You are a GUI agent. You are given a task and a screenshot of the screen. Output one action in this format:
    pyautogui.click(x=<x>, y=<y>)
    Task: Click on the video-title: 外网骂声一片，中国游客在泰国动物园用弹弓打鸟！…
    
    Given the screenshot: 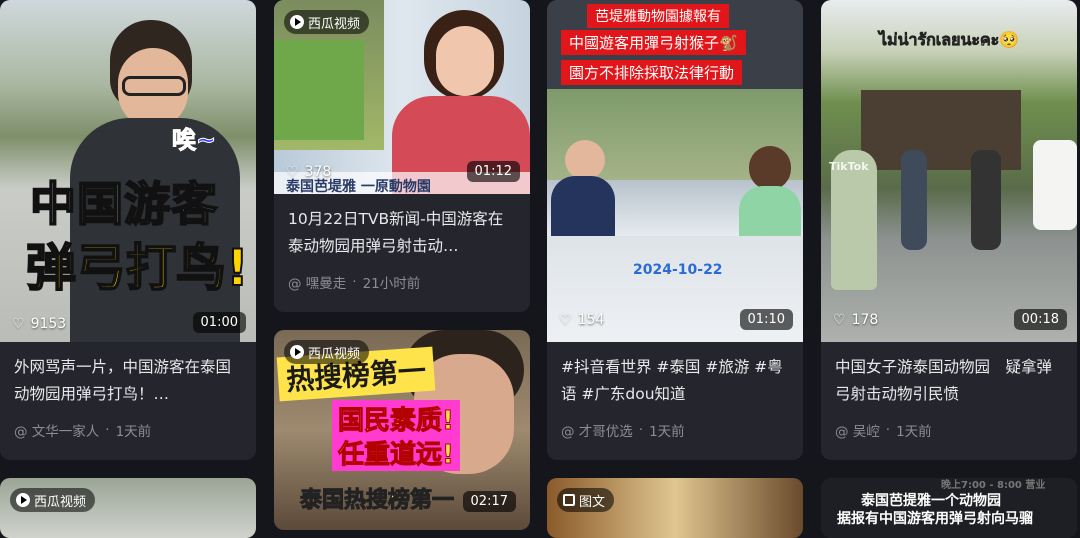 What is the action you would take?
    pyautogui.click(x=128, y=382)
    